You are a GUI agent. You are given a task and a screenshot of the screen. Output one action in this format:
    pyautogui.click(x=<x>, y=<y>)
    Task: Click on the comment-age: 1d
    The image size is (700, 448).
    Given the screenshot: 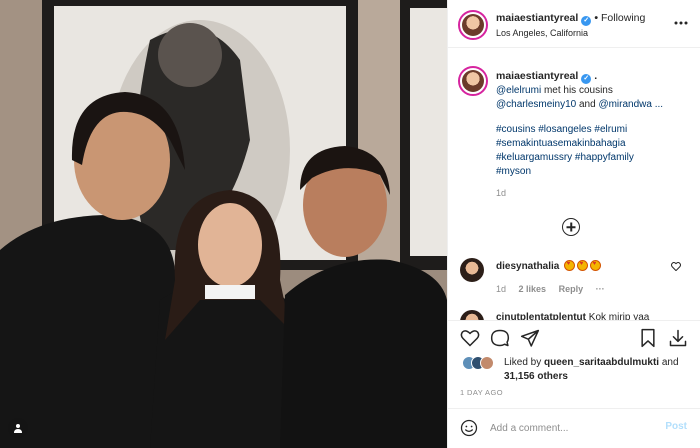 What is the action you would take?
    pyautogui.click(x=501, y=289)
    